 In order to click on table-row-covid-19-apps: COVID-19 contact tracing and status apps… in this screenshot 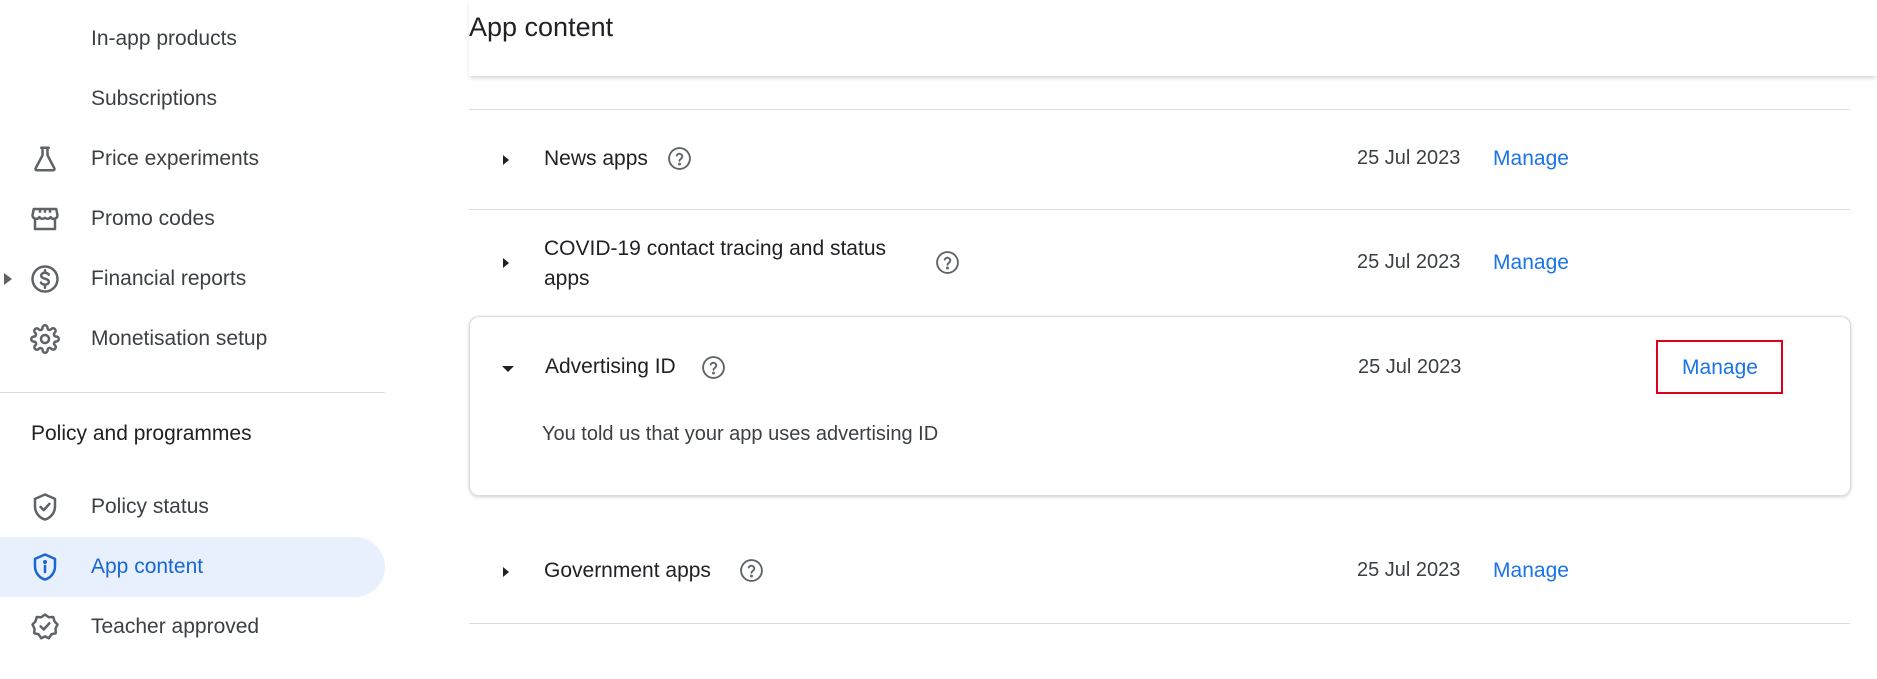, I will do `click(1159, 262)`.